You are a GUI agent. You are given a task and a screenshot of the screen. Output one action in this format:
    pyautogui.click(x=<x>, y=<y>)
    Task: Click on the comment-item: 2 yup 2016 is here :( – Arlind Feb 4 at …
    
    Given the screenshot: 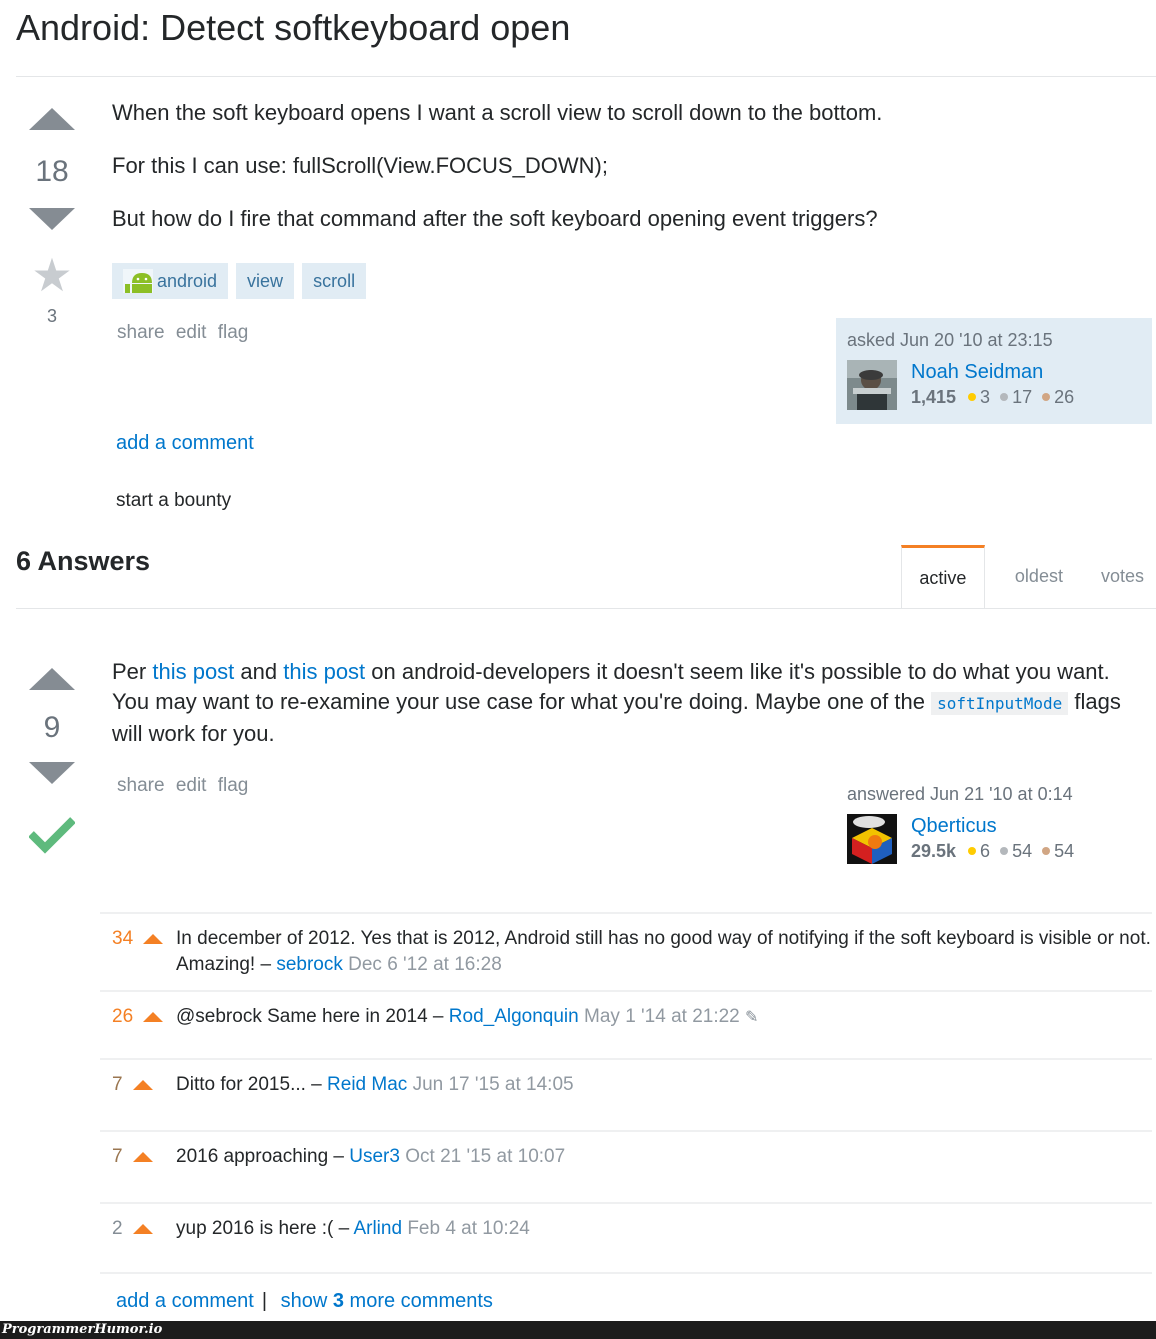 What is the action you would take?
    pyautogui.click(x=626, y=1238)
    